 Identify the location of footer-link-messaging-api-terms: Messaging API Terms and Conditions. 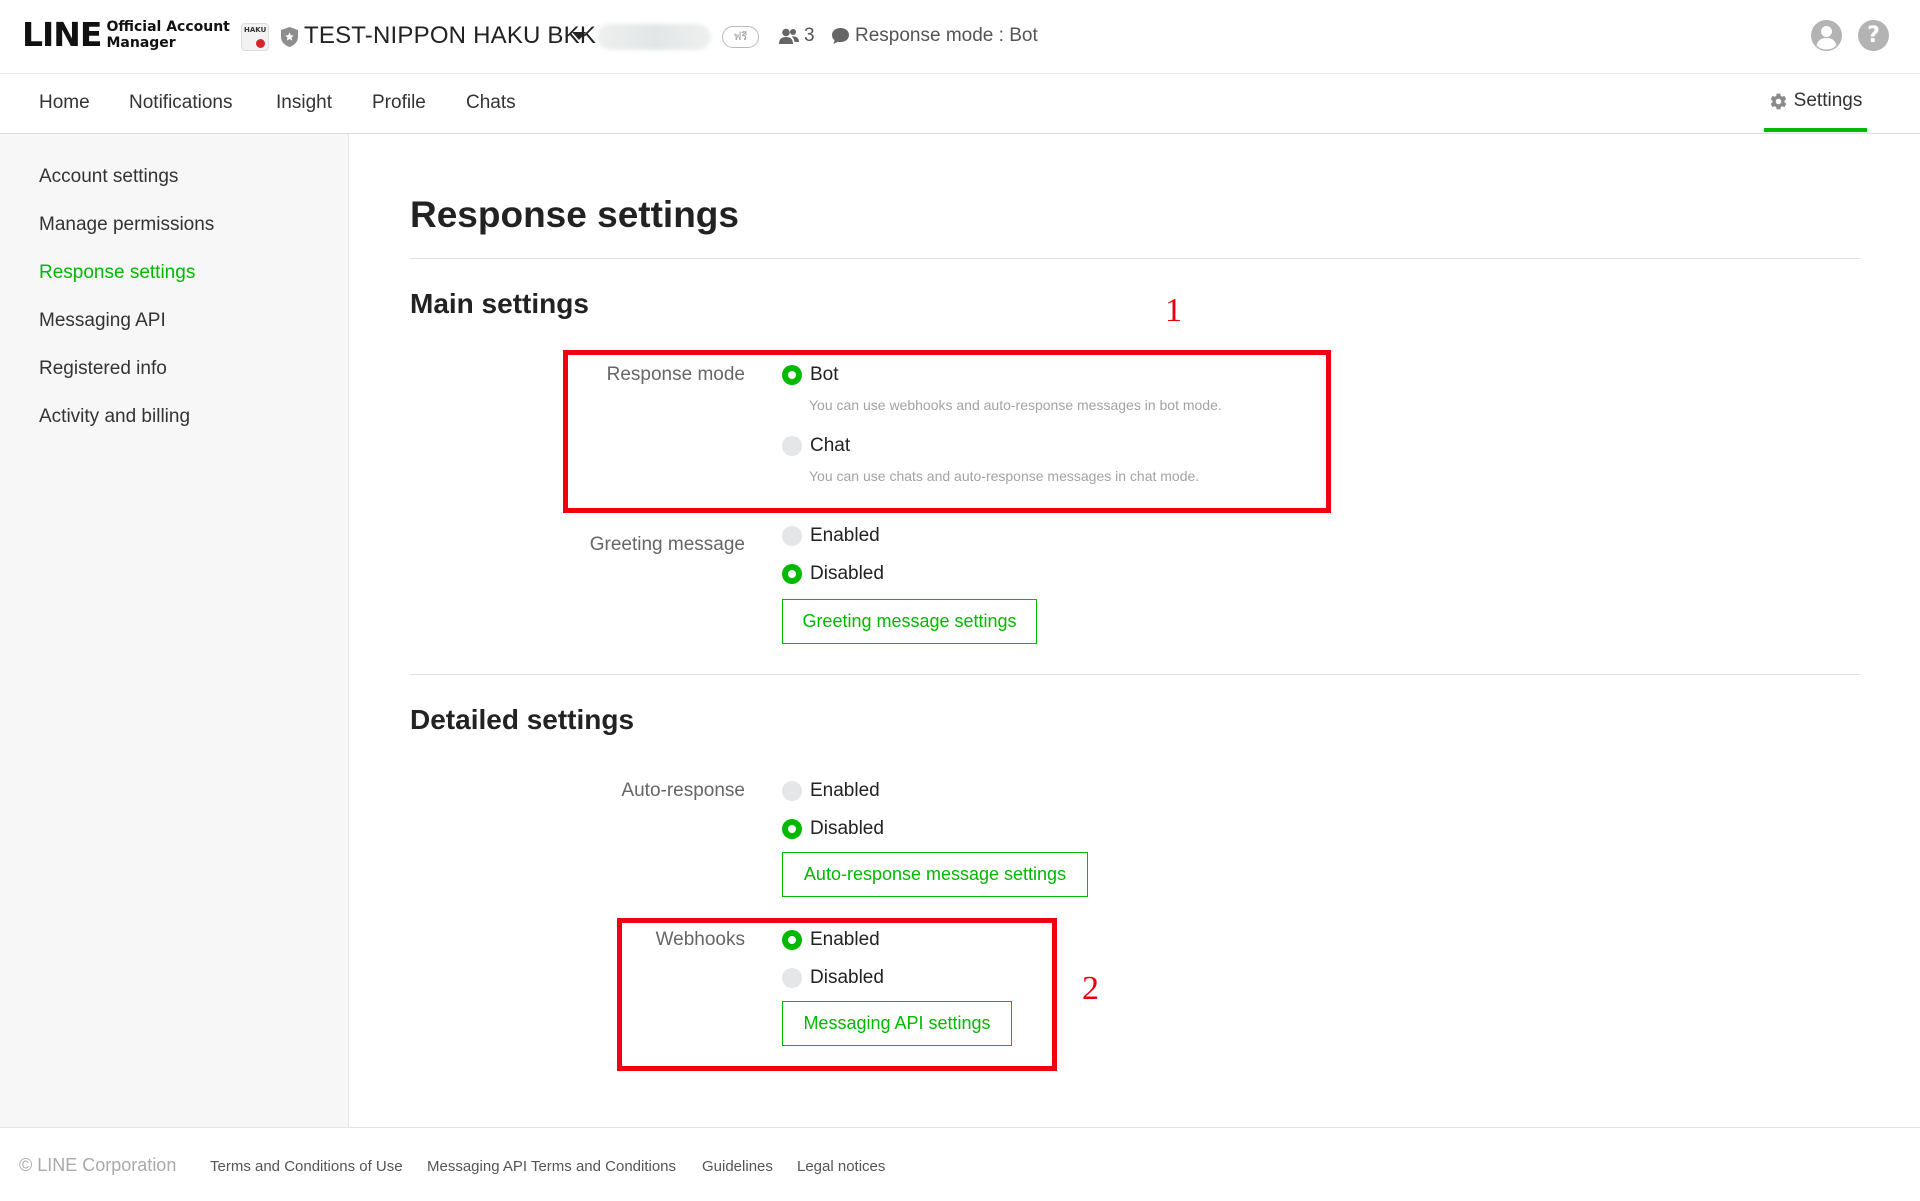
(551, 1166).